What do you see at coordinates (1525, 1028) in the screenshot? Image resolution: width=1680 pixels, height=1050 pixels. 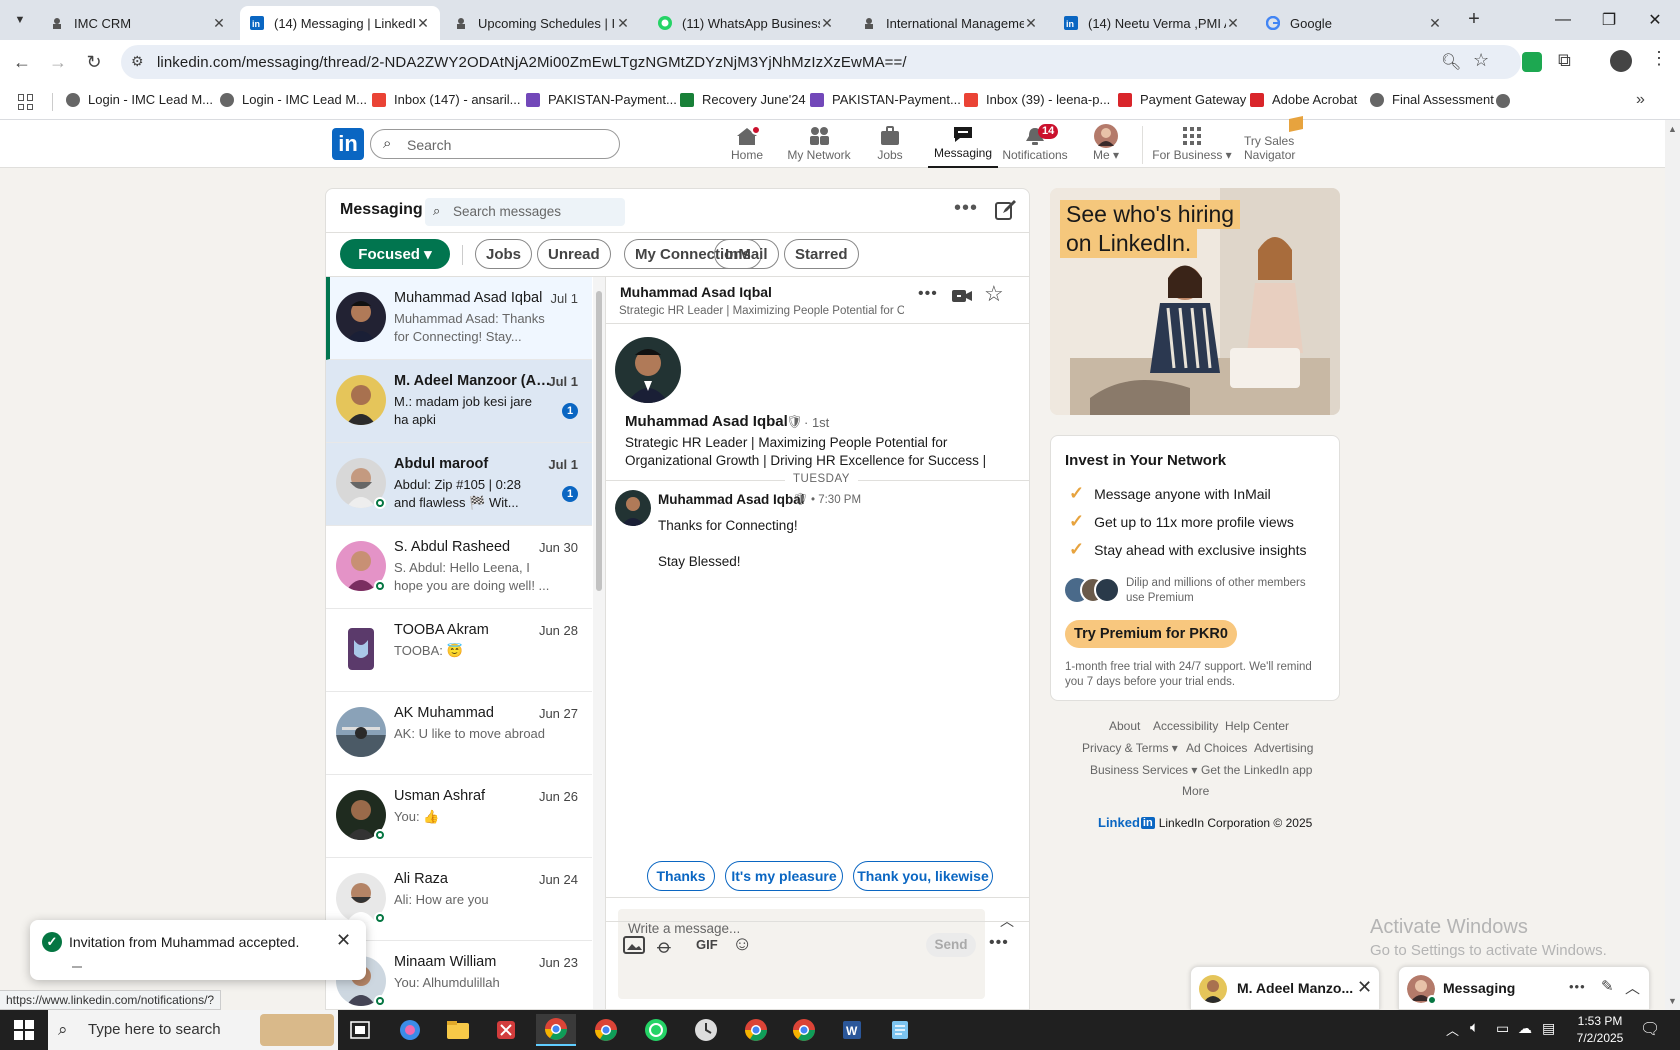 I see `cloud-icon: ☁︎` at bounding box center [1525, 1028].